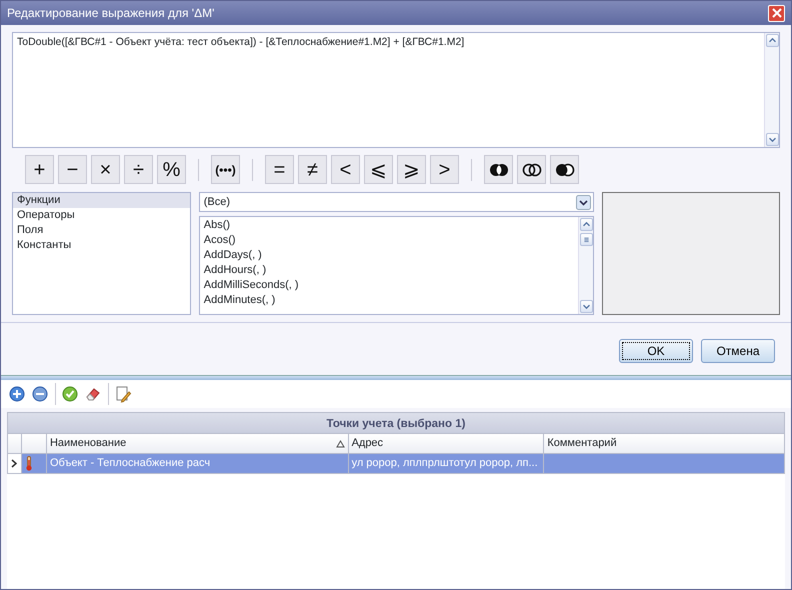  I want to click on window-title: Редактирование выражения для 'ΔM', so click(110, 13).